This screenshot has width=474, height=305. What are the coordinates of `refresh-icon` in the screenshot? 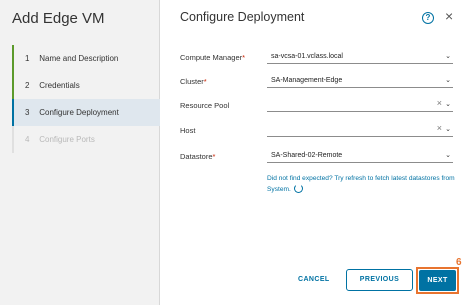 It's located at (298, 188).